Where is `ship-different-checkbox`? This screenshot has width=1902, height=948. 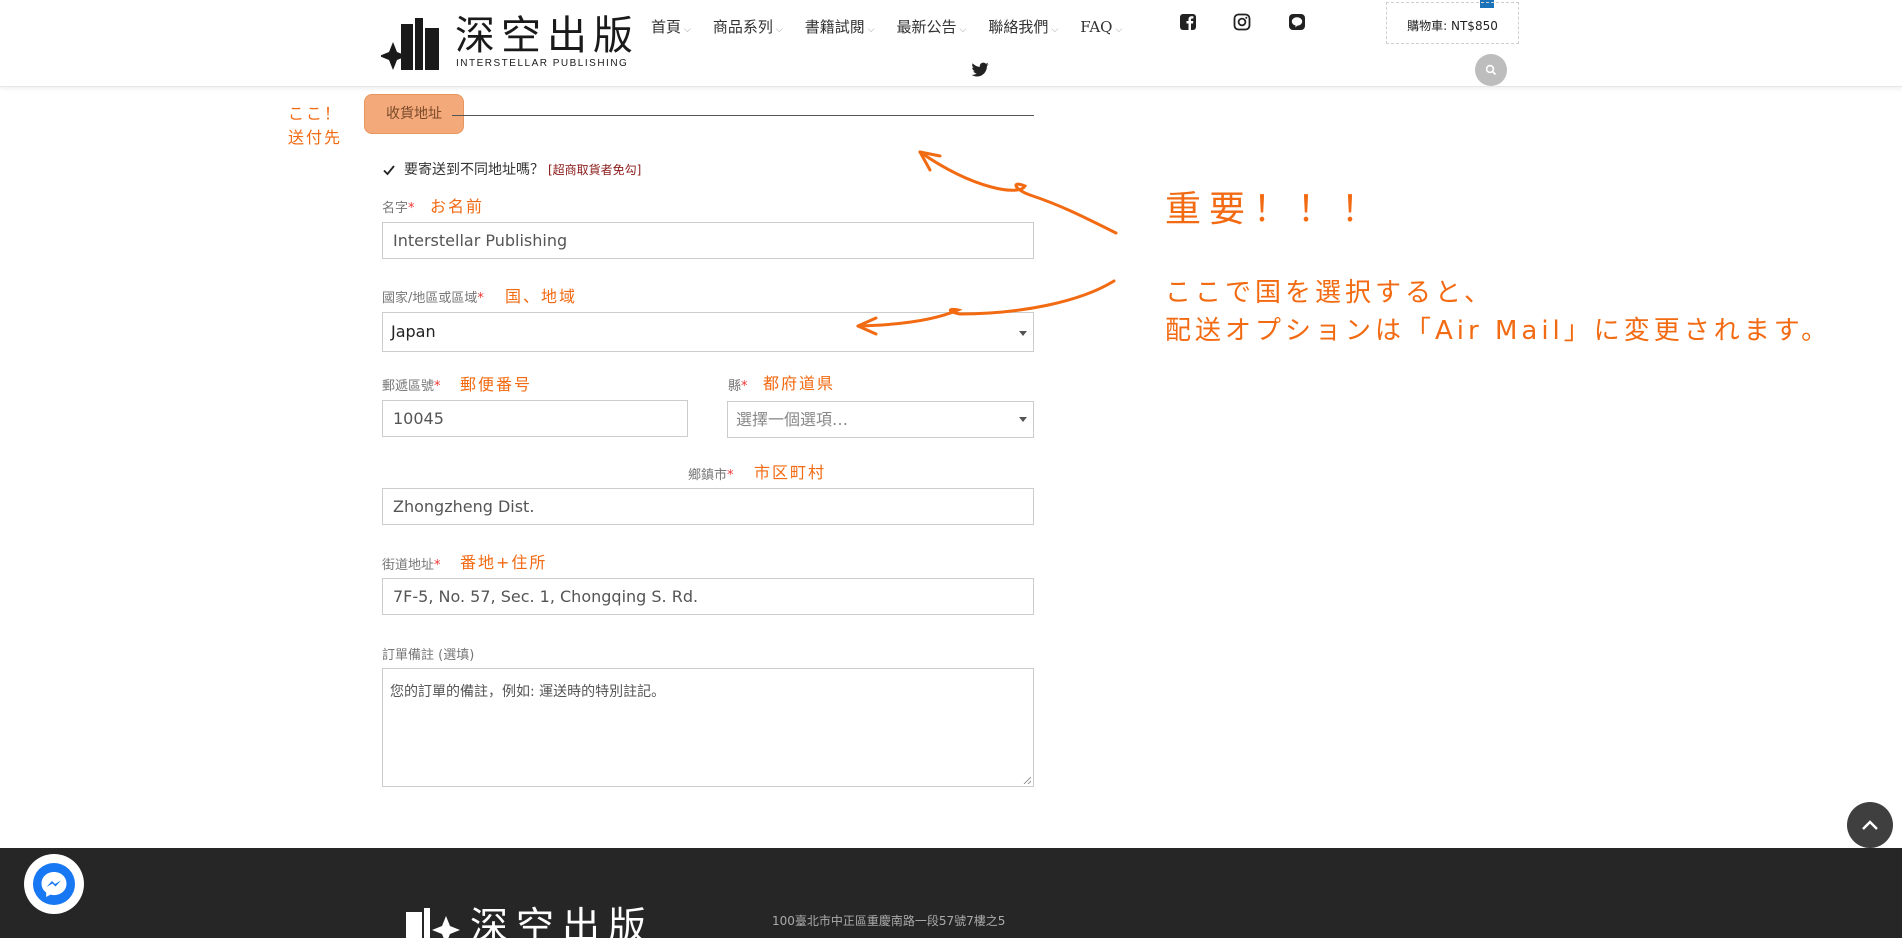 ship-different-checkbox is located at coordinates (389, 169).